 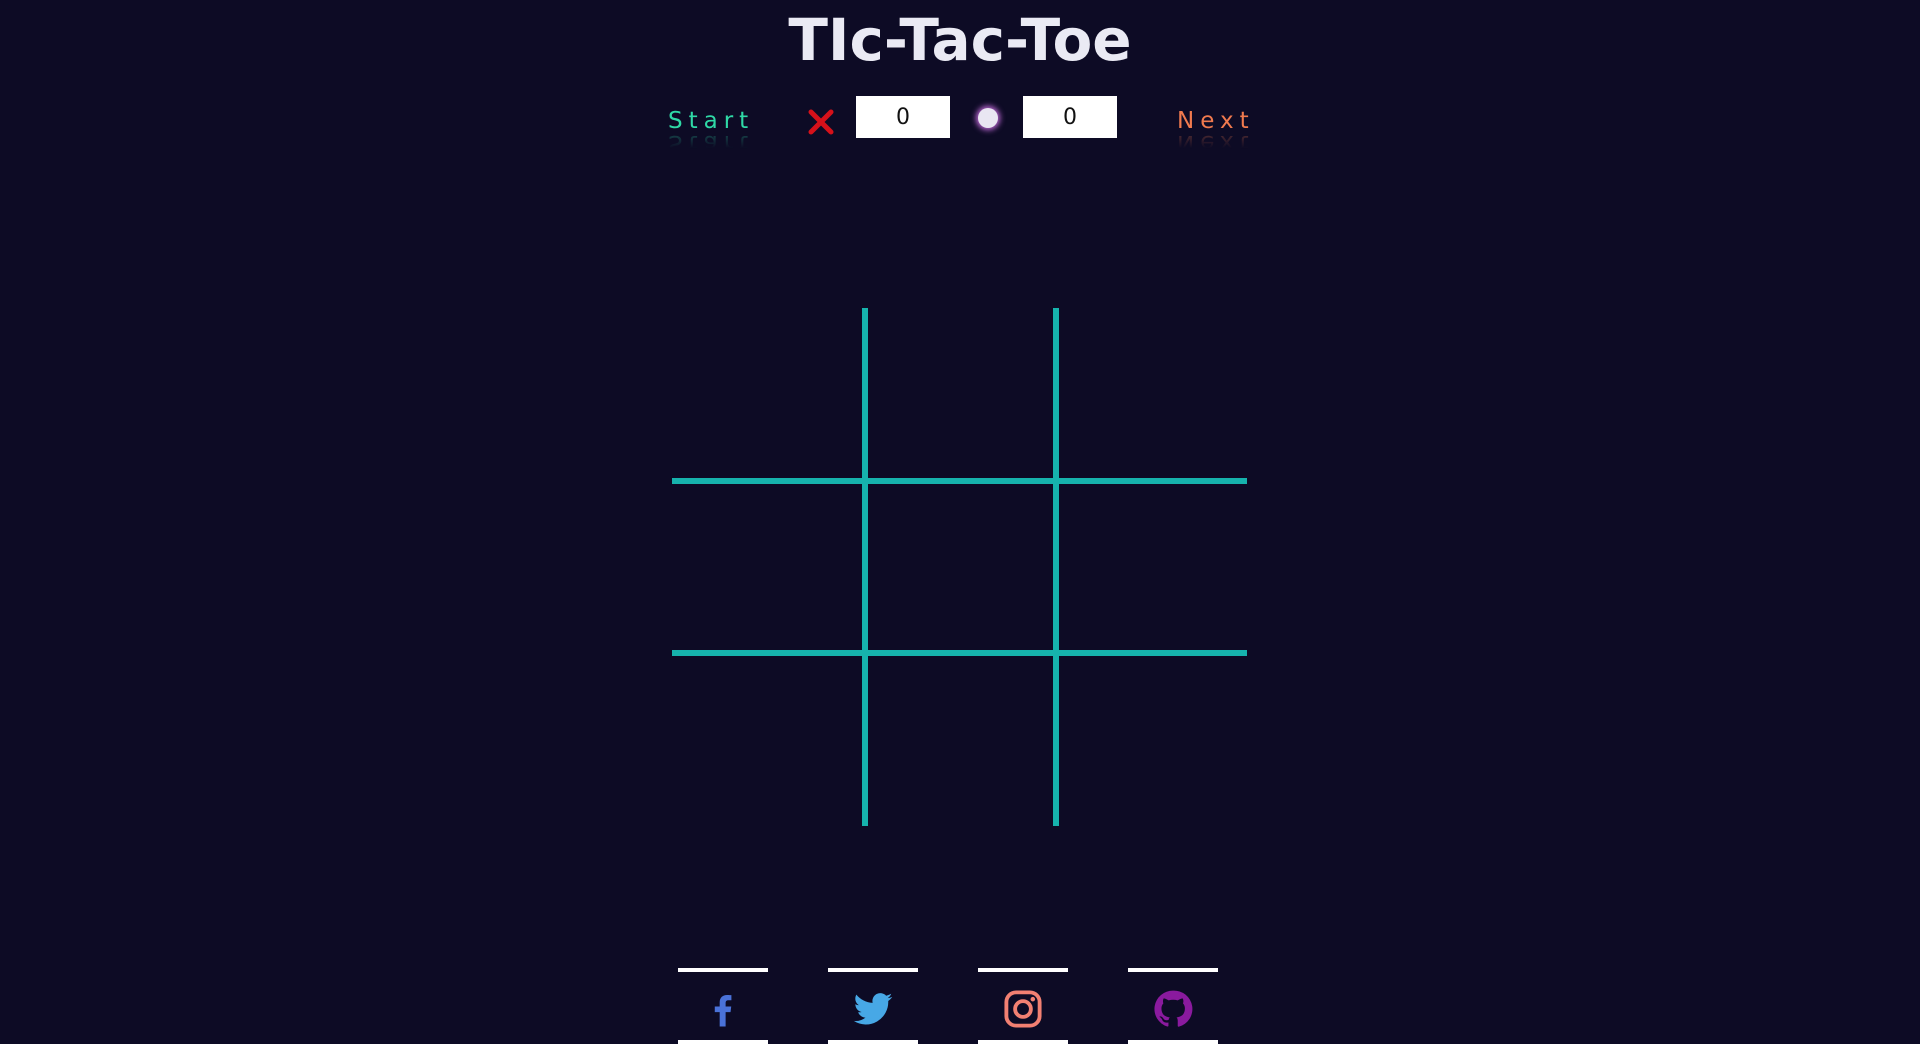 What do you see at coordinates (873, 1009) in the screenshot?
I see `twitter-icon` at bounding box center [873, 1009].